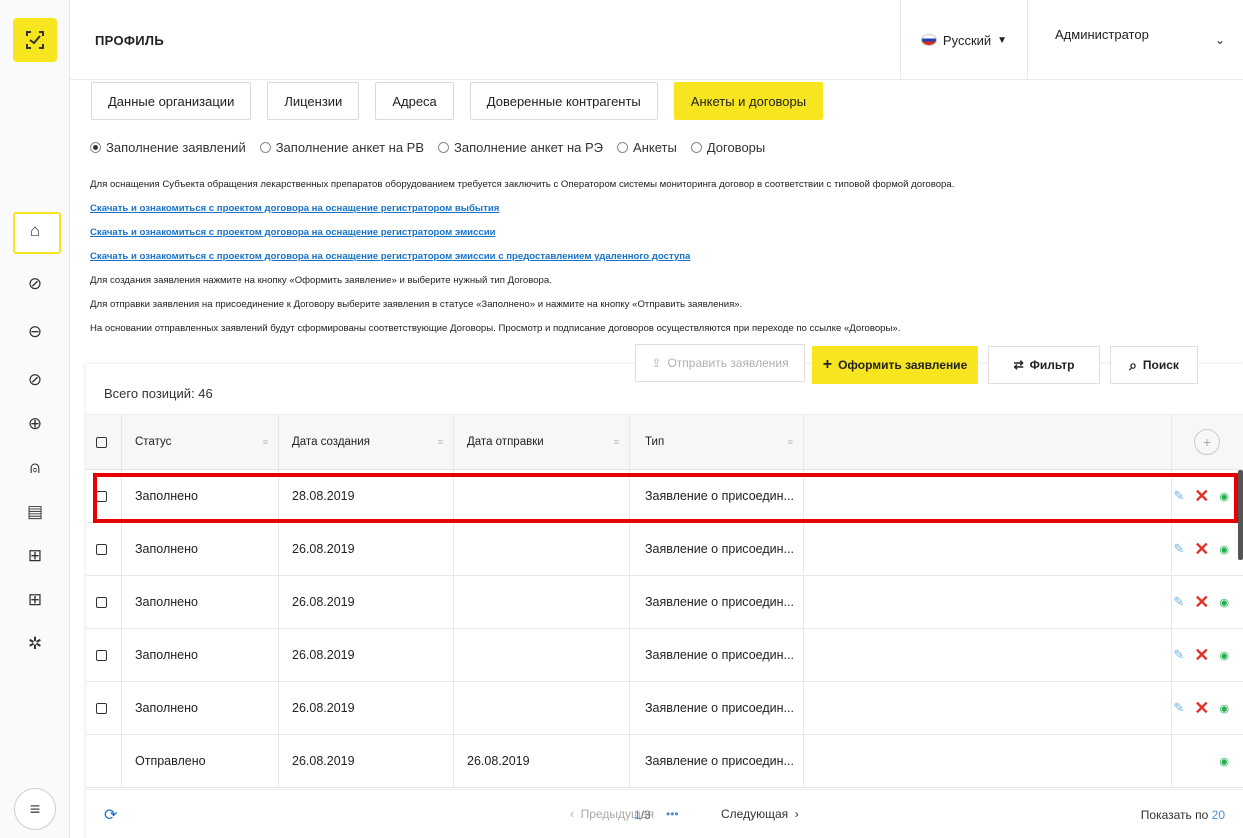 The image size is (1243, 838). I want to click on language-selector: Русский ▼, so click(964, 40).